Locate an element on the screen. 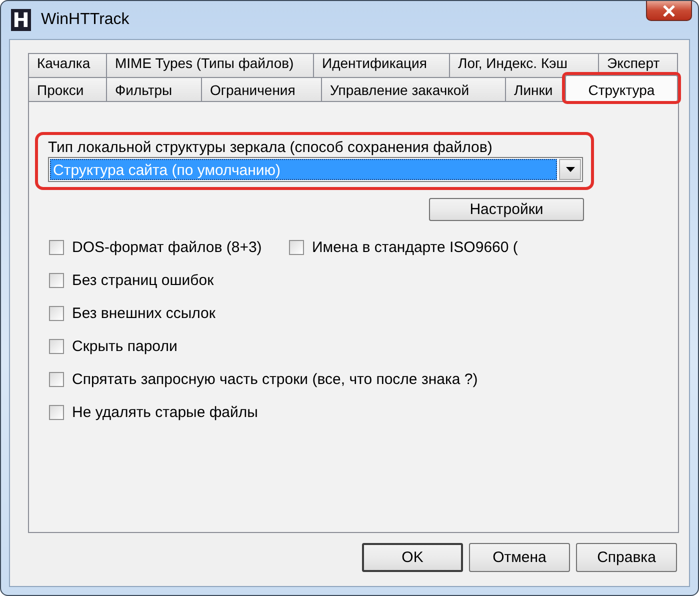  caret-icon is located at coordinates (570, 169).